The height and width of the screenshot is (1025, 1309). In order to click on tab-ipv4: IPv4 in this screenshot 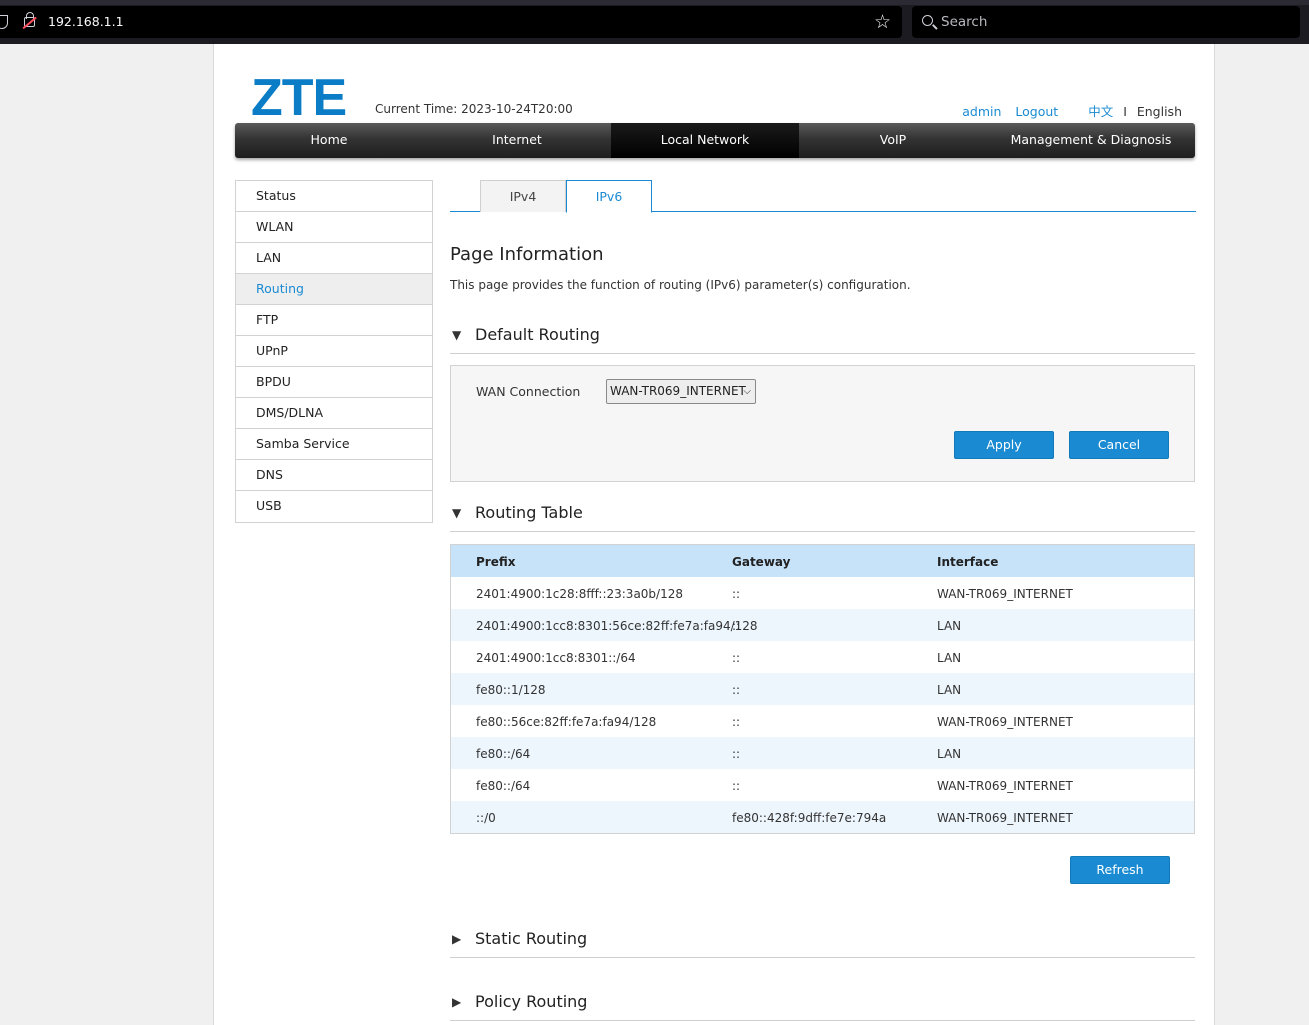, I will do `click(523, 196)`.